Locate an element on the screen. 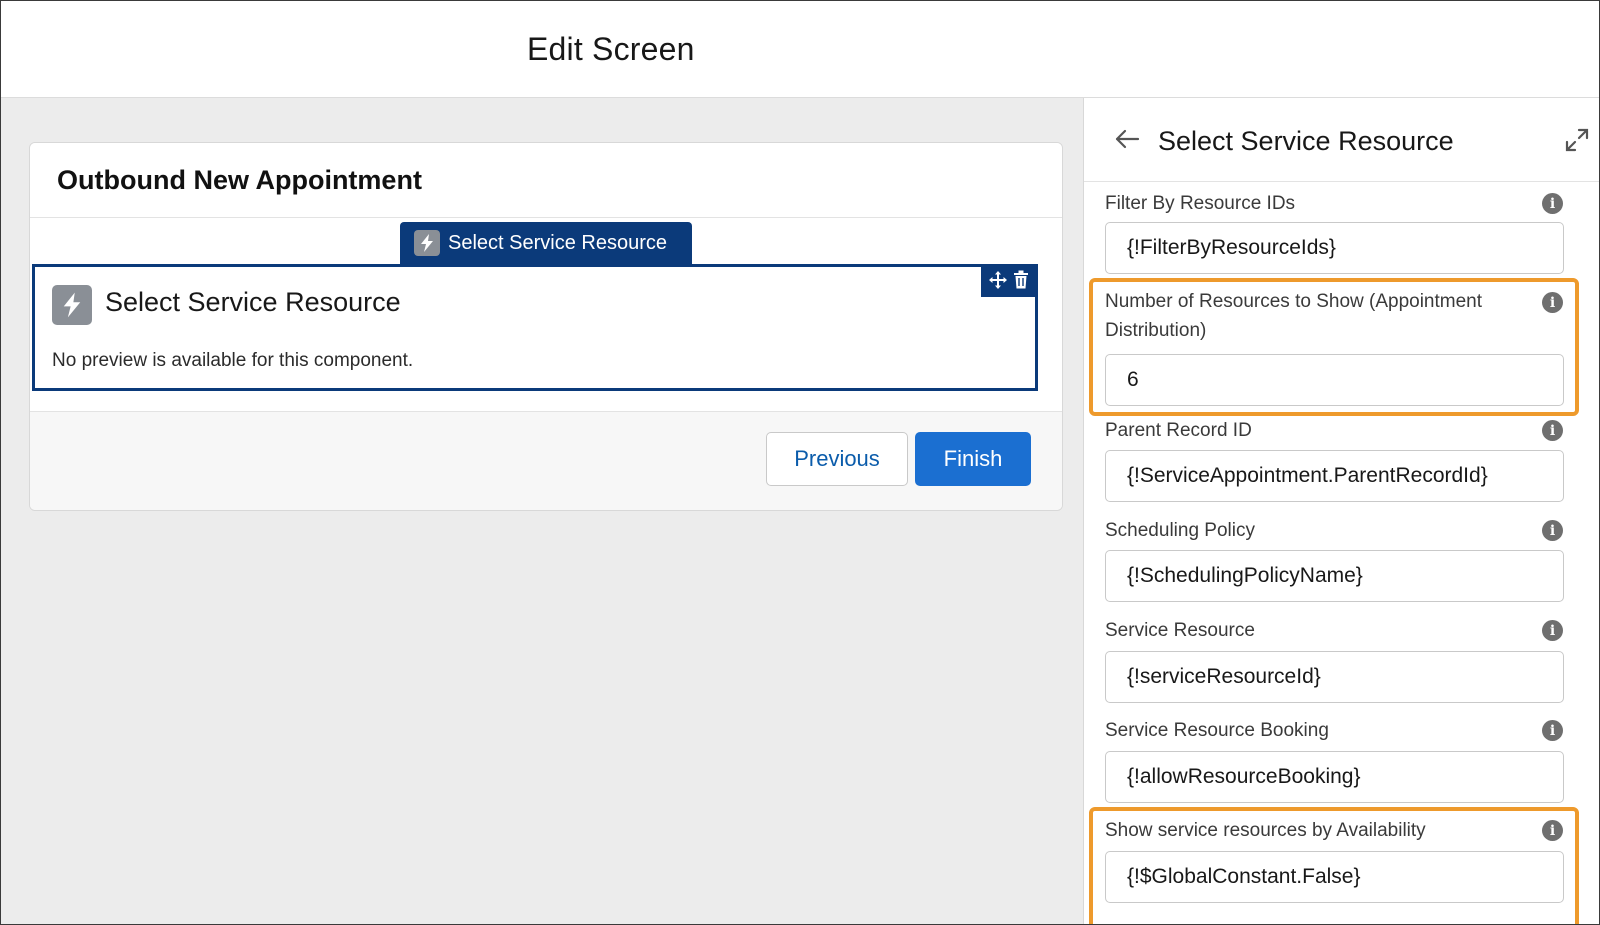 This screenshot has height=925, width=1600. screen-footer: Previous Finish is located at coordinates (546, 461).